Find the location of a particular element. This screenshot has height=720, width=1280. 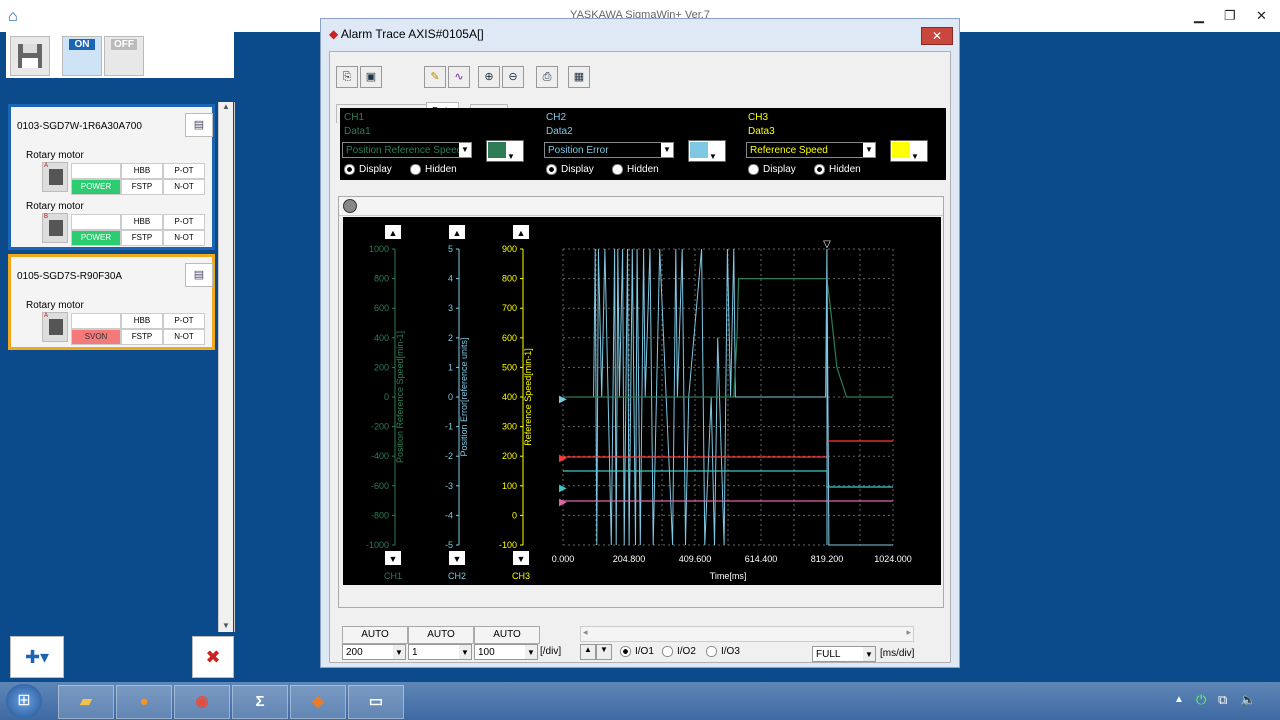

ch2-auto-button: AUTO is located at coordinates (441, 635).